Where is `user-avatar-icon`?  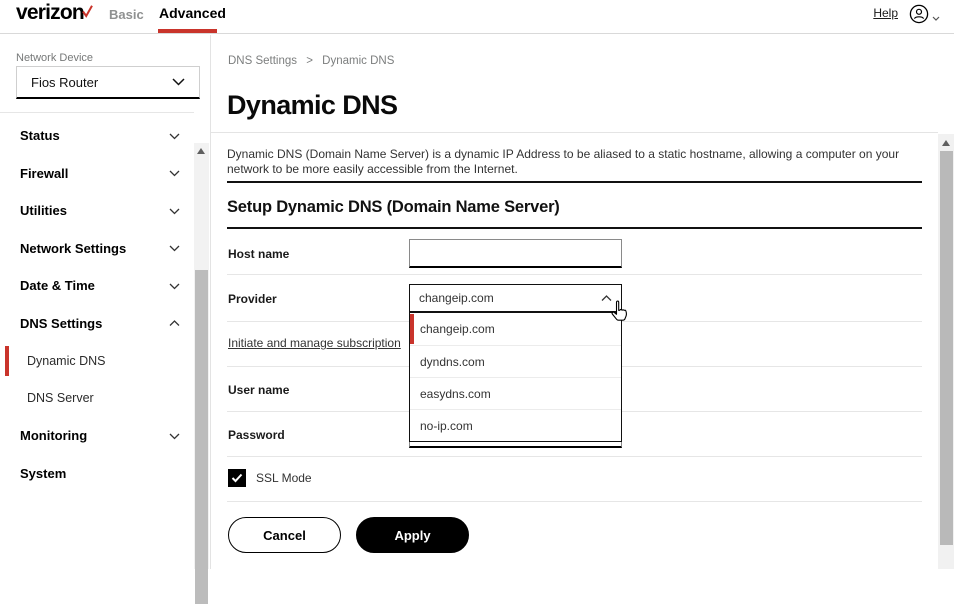 user-avatar-icon is located at coordinates (919, 16).